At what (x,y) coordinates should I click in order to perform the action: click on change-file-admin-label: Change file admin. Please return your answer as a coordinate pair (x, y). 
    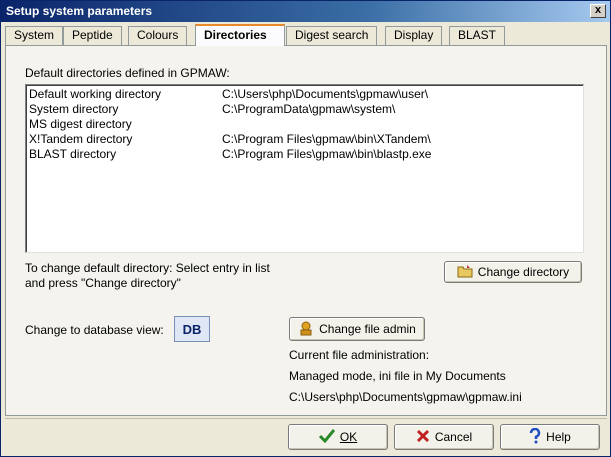
    Looking at the image, I should click on (367, 329).